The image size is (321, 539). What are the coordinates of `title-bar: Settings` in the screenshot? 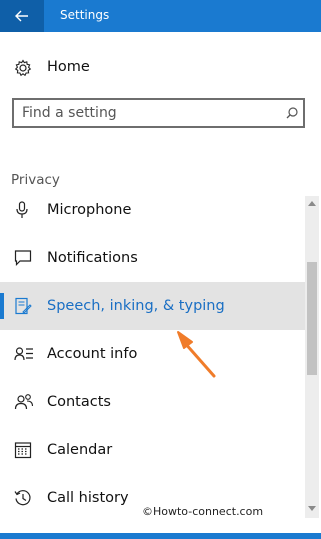 It's located at (160, 16).